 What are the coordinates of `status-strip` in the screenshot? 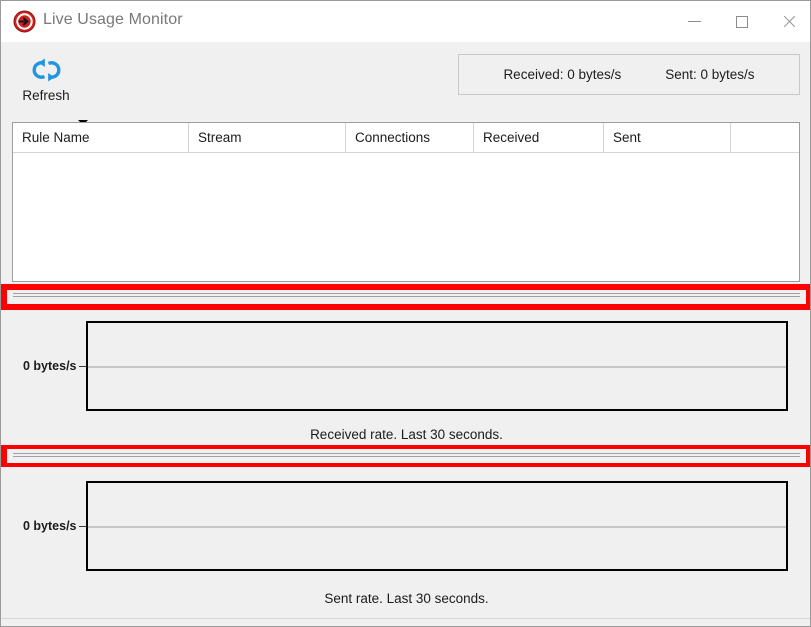 It's located at (406, 622).